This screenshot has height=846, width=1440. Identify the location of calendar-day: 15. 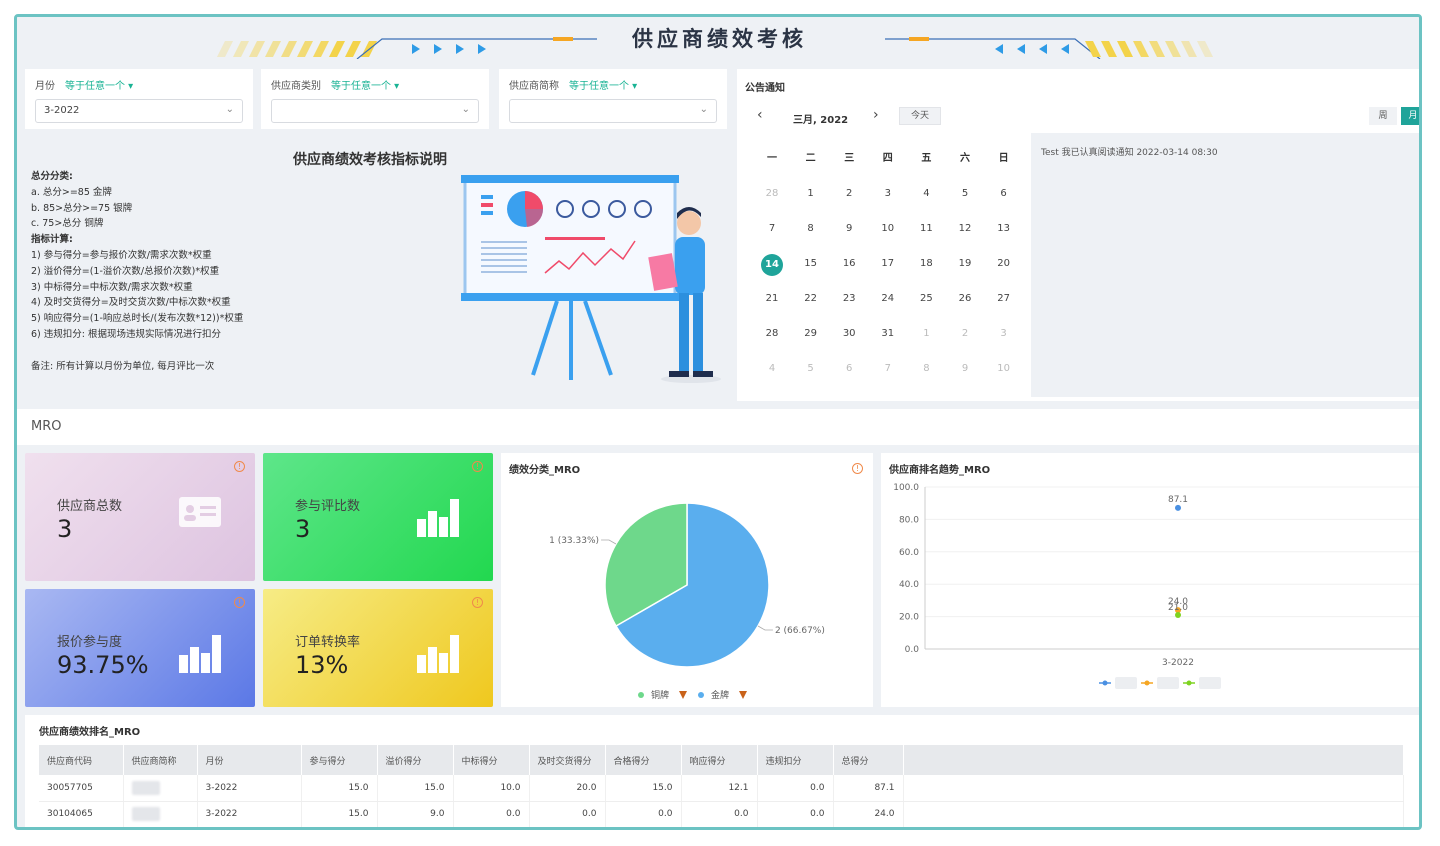
(811, 264).